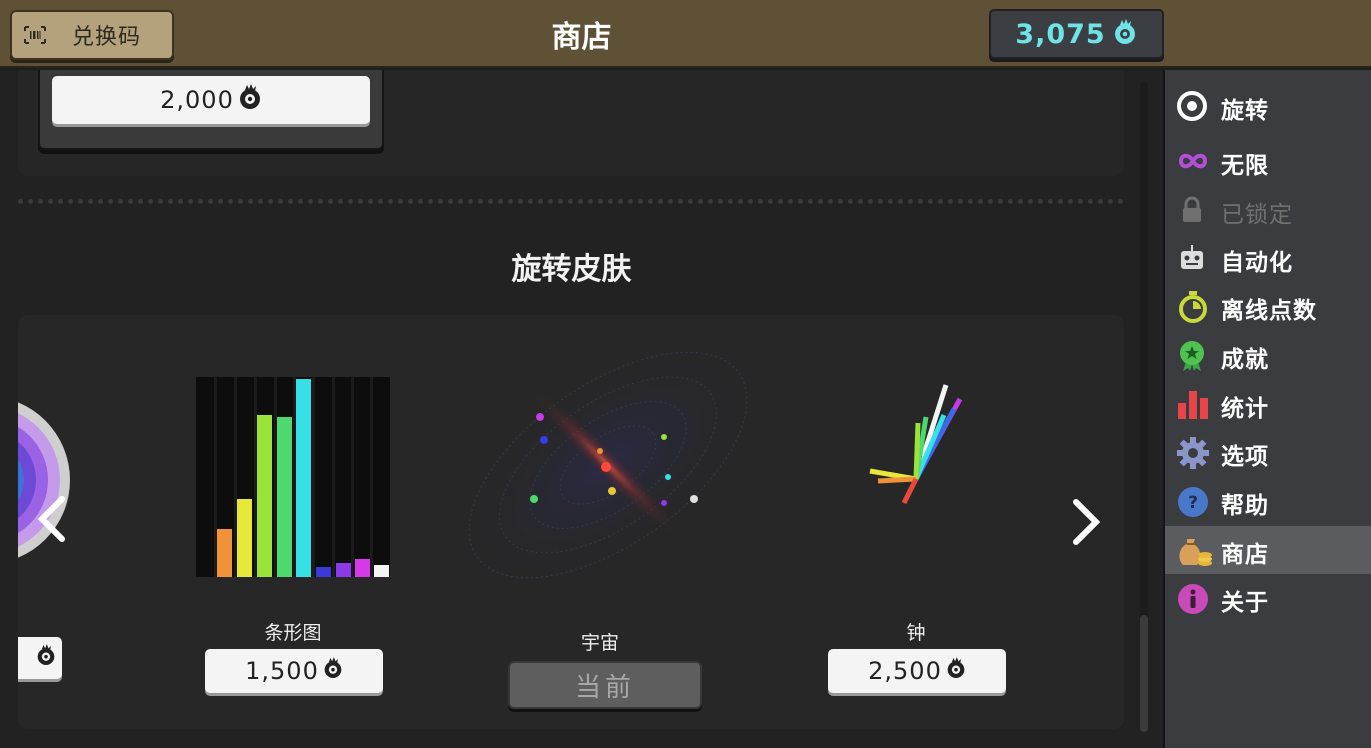  What do you see at coordinates (1060, 34) in the screenshot?
I see `balance-value: 3,075` at bounding box center [1060, 34].